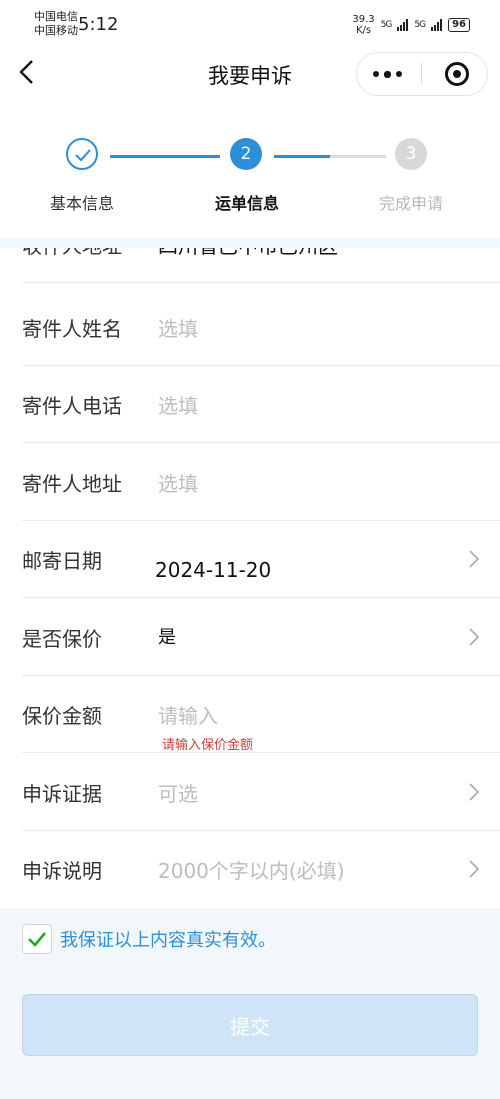  What do you see at coordinates (208, 745) in the screenshot?
I see `error-message: 请输入保价金额` at bounding box center [208, 745].